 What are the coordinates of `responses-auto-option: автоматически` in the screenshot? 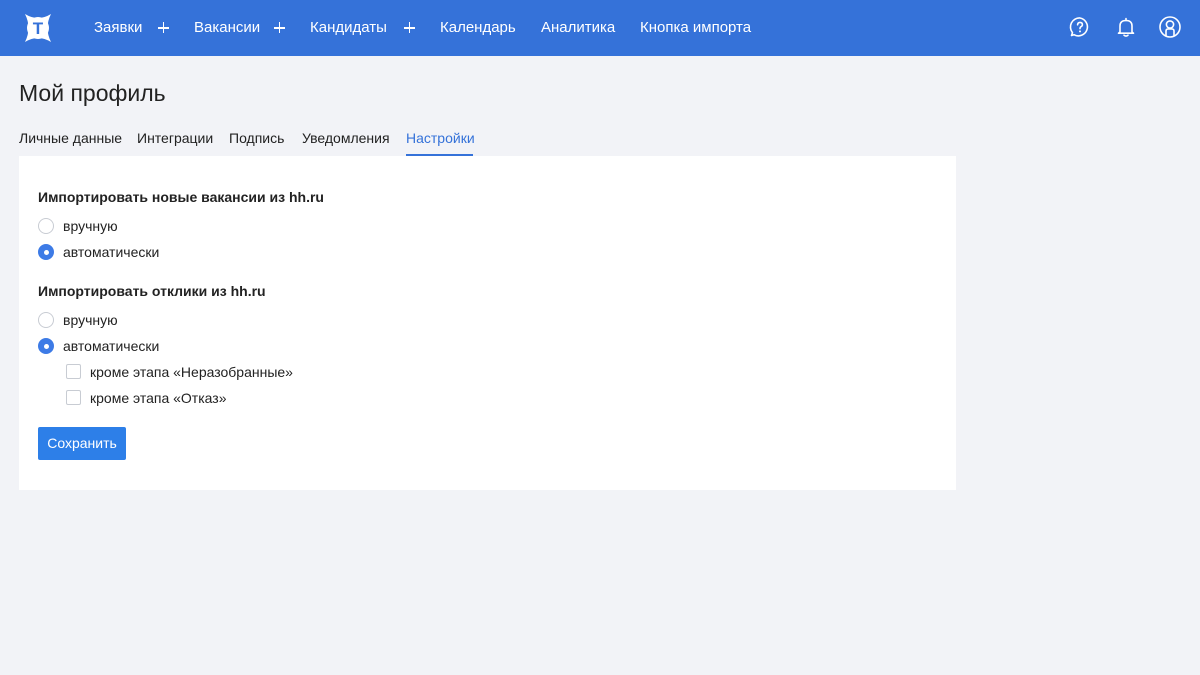 It's located at (108, 346).